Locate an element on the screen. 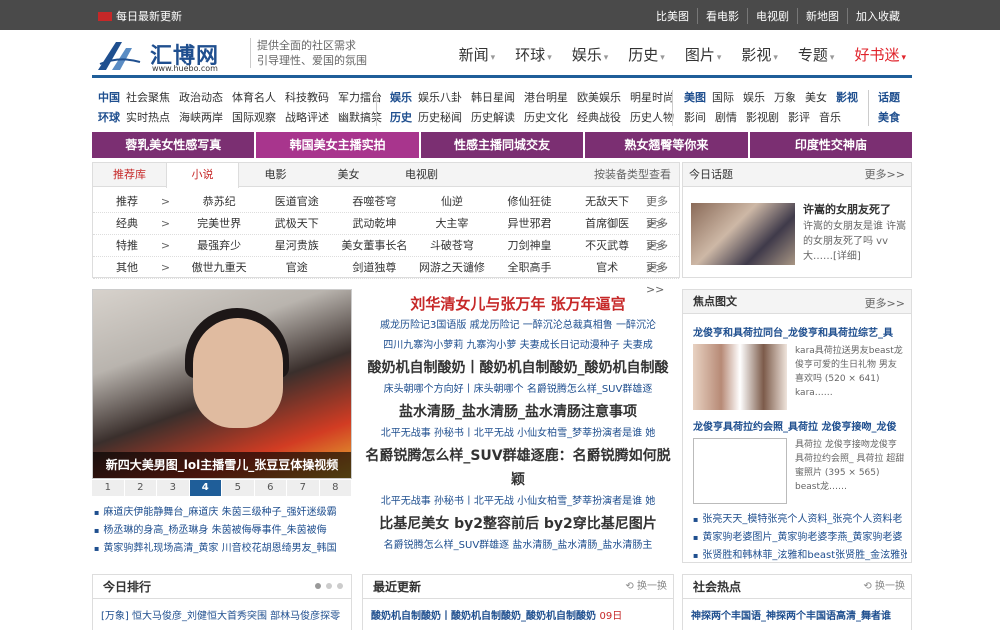 This screenshot has height=630, width=1000. book-link: 官途 is located at coordinates (297, 267).